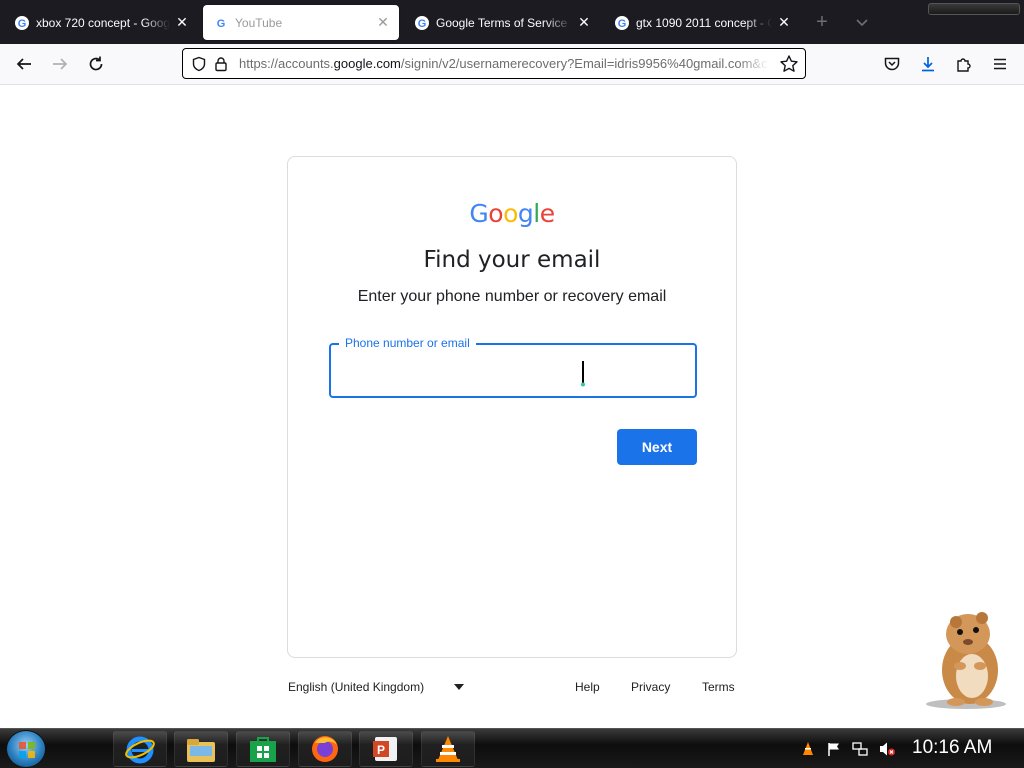  I want to click on privacy-link: Privacy, so click(650, 687).